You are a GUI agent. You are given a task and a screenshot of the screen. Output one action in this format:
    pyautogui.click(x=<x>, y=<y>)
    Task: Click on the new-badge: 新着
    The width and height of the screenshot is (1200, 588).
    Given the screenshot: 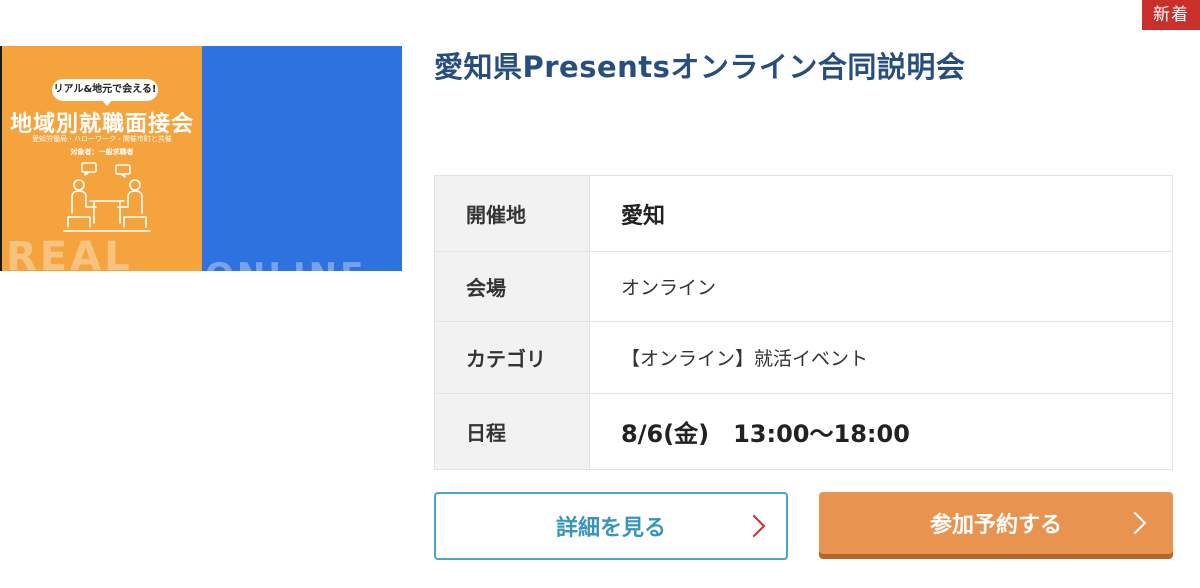 What is the action you would take?
    pyautogui.click(x=1171, y=15)
    